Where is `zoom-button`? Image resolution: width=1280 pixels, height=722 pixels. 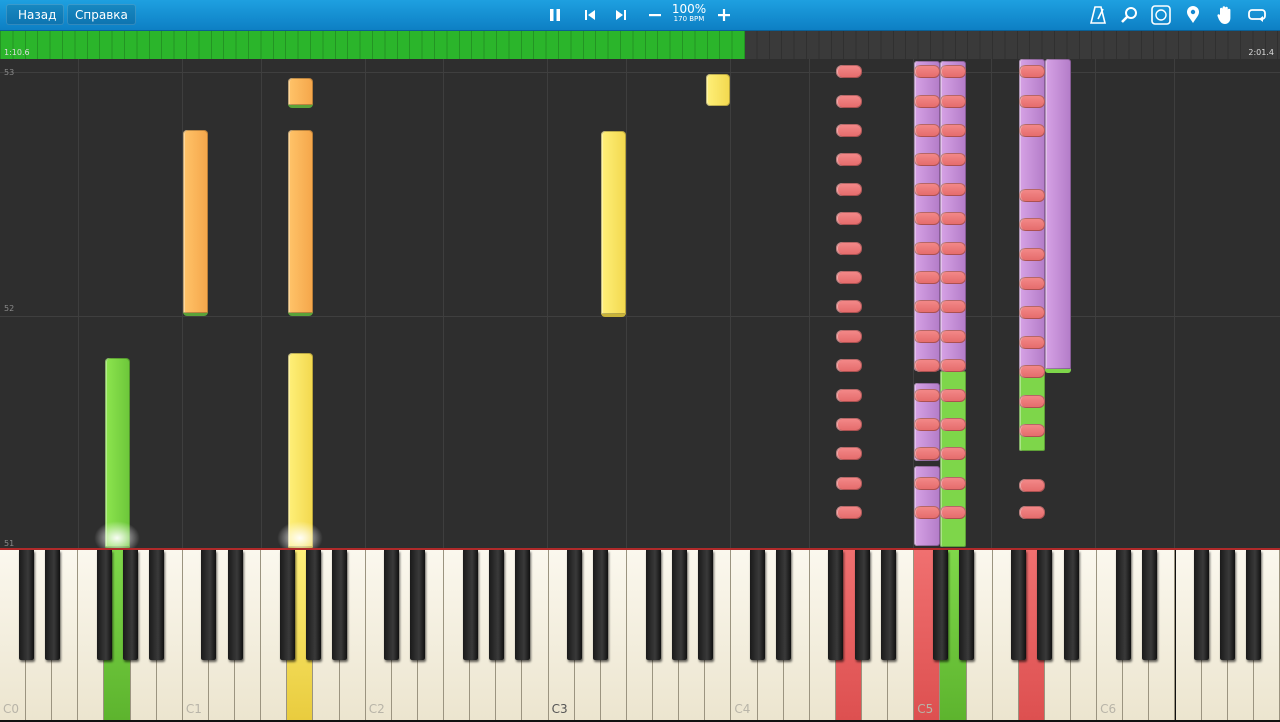 zoom-button is located at coordinates (1129, 15).